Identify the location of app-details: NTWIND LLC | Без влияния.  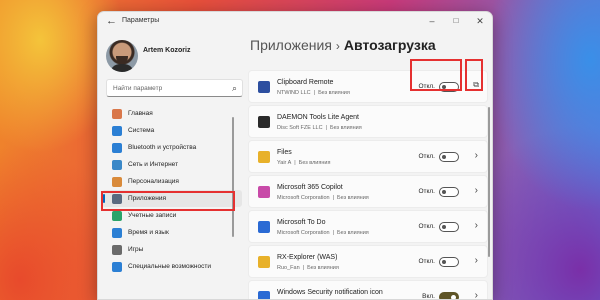
(313, 93).